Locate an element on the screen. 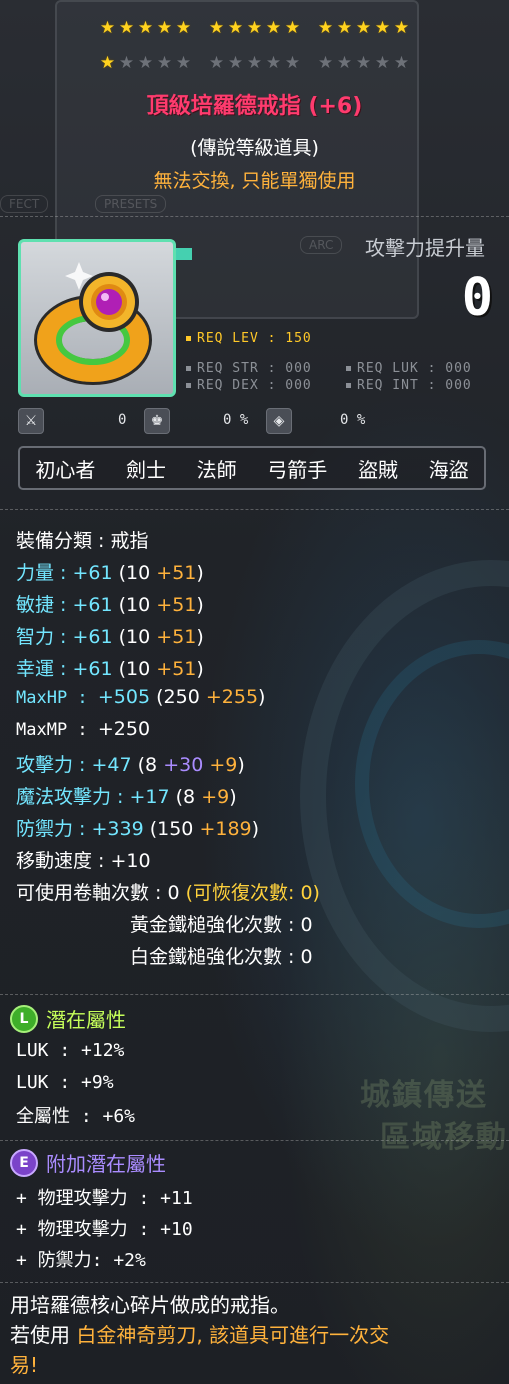  stat-defense: 防禦力 : +339 (150 +189) is located at coordinates (138, 829).